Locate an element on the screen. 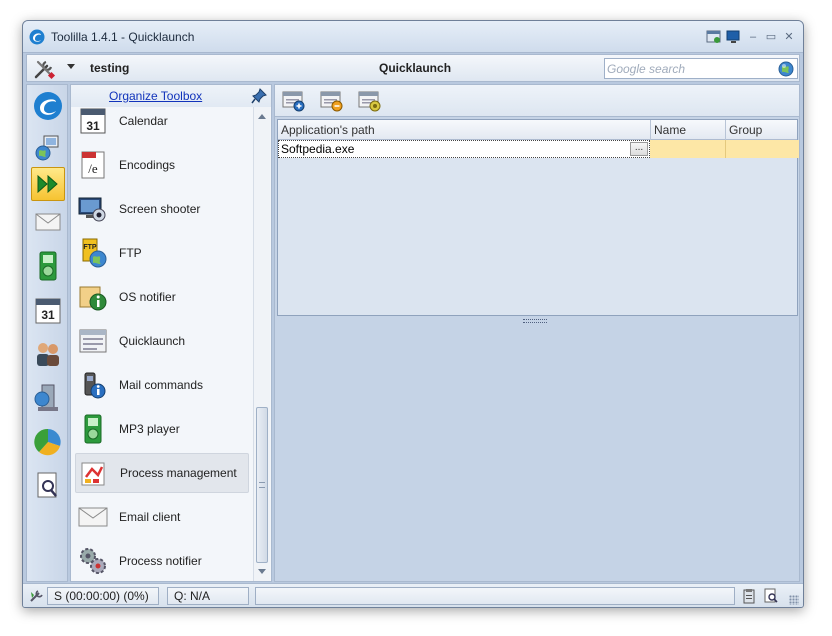 The height and width of the screenshot is (636, 832). close-button: ✕ is located at coordinates (789, 37).